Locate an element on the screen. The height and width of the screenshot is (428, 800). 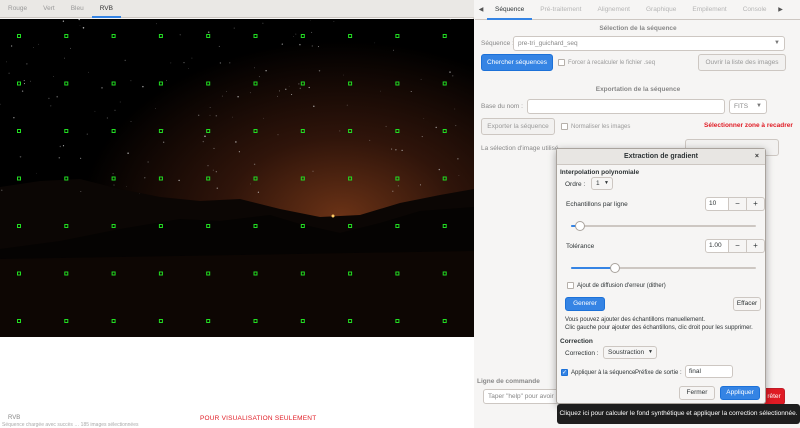
tab-rgb: RVB is located at coordinates (106, 9).